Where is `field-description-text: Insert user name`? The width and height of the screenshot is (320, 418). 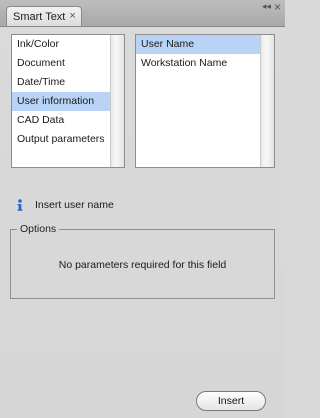 field-description-text: Insert user name is located at coordinates (74, 205).